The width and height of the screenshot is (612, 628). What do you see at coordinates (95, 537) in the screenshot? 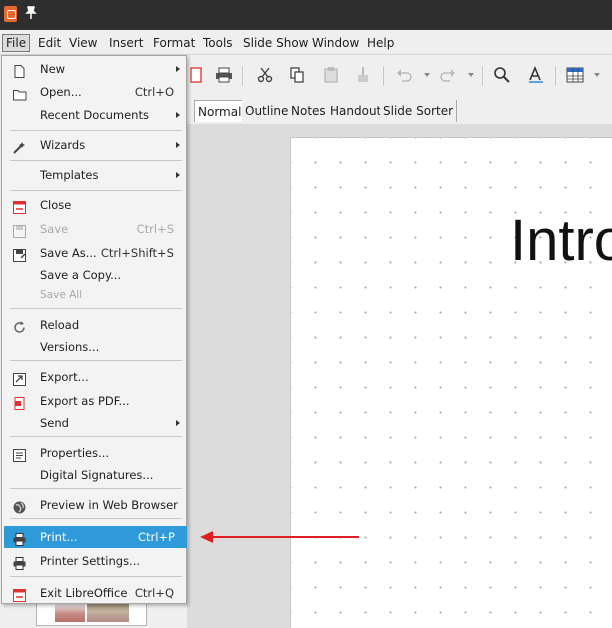
I see `menu-item-print: Print... Ctrl+P` at bounding box center [95, 537].